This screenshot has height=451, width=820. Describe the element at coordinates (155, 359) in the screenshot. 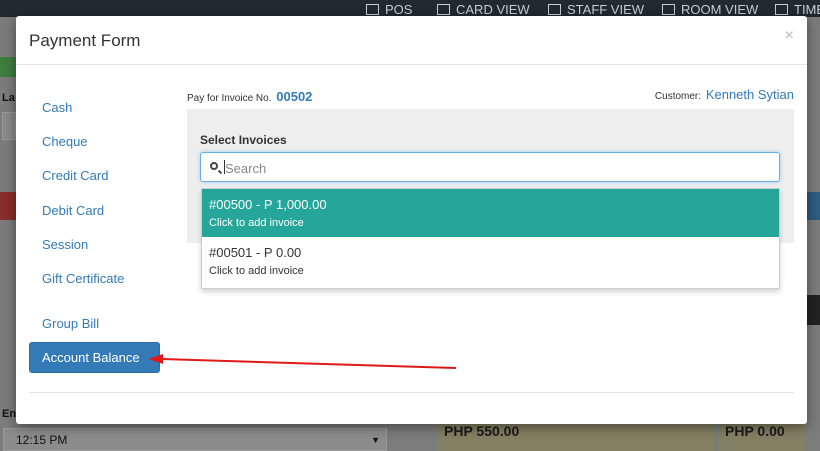

I see `annotation-arrow-head` at that location.